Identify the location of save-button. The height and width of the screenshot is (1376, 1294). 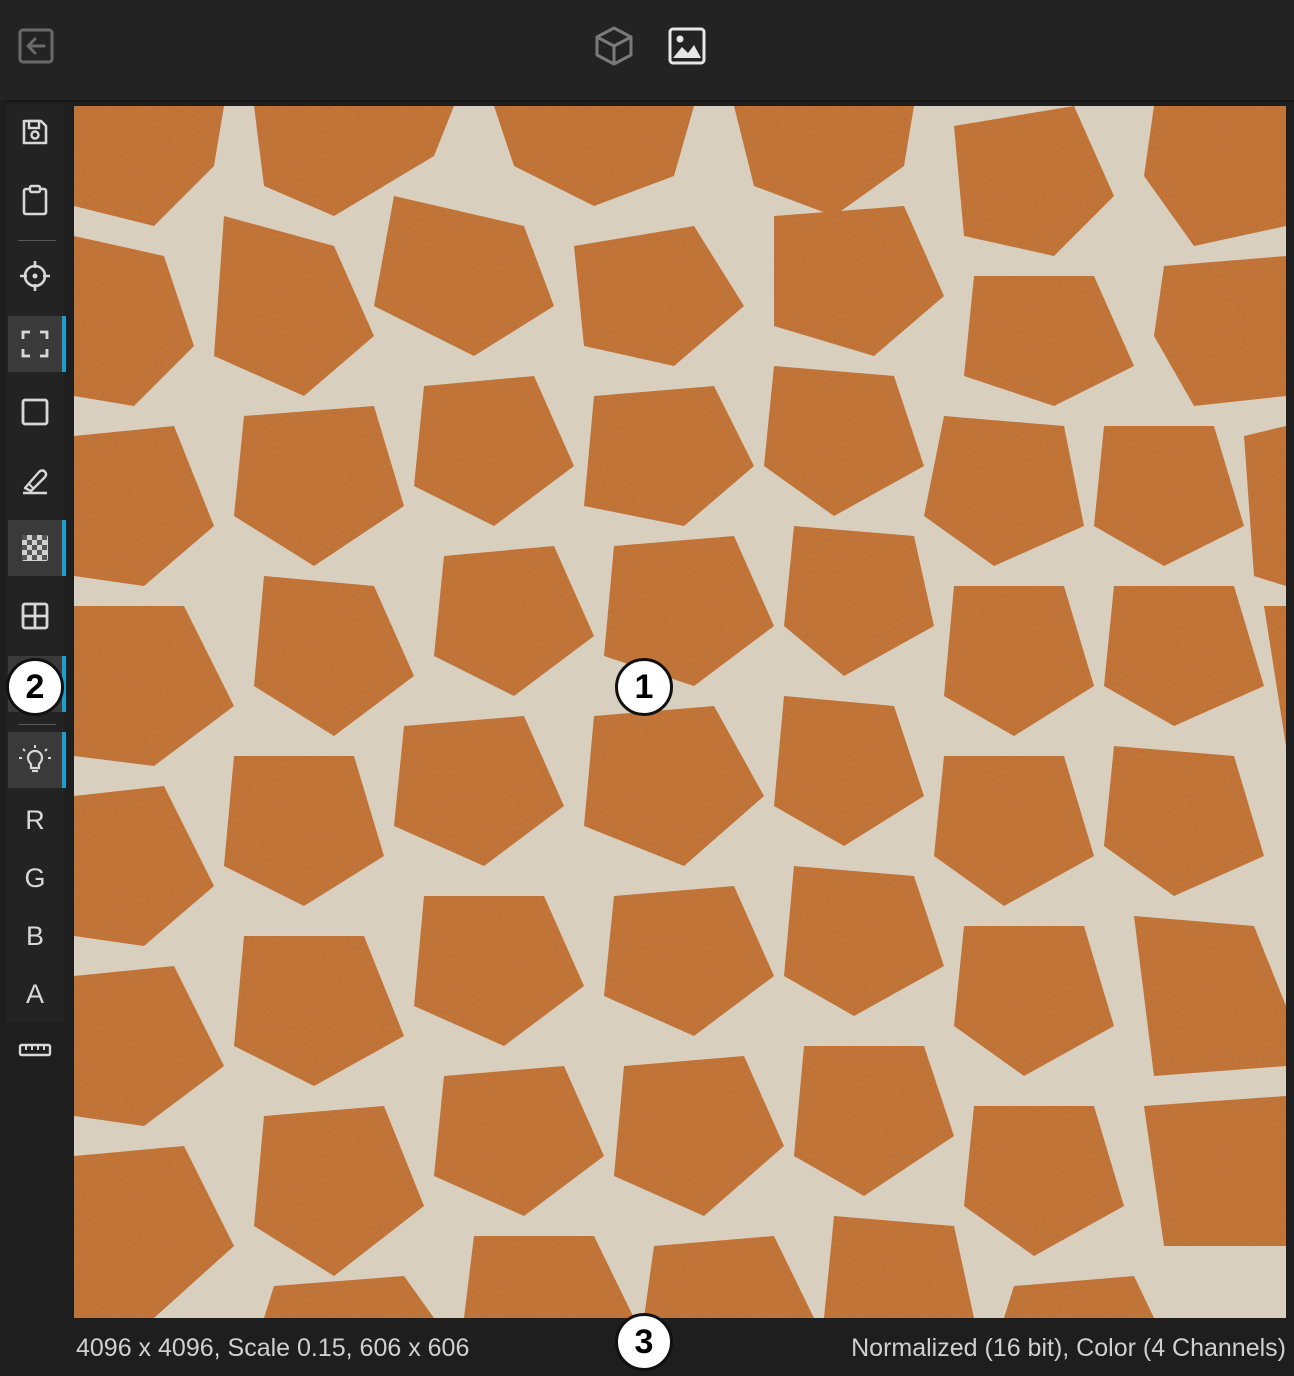
(35, 132).